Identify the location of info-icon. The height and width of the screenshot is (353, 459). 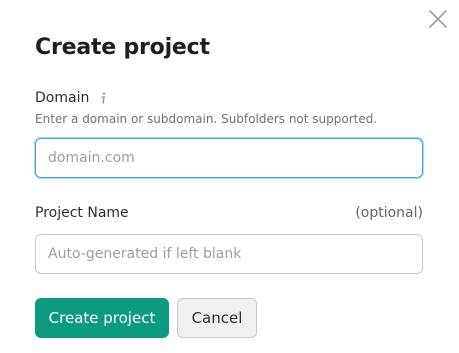
(103, 98).